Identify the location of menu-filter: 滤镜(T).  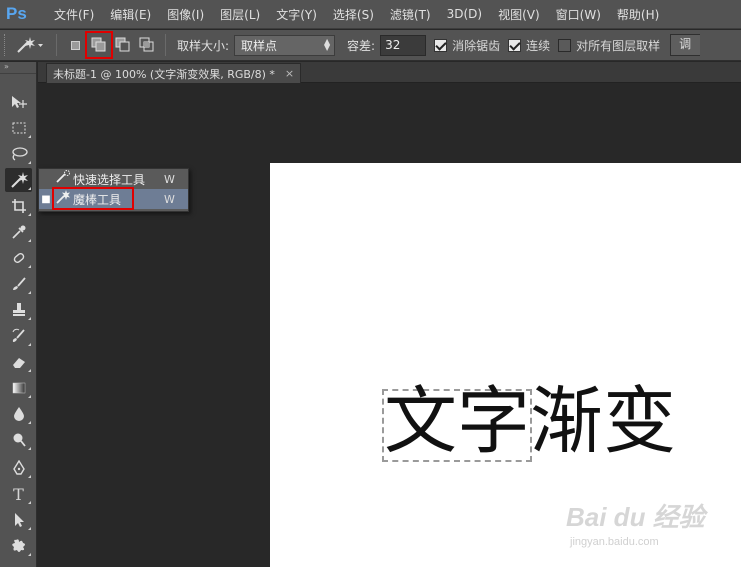
(410, 14).